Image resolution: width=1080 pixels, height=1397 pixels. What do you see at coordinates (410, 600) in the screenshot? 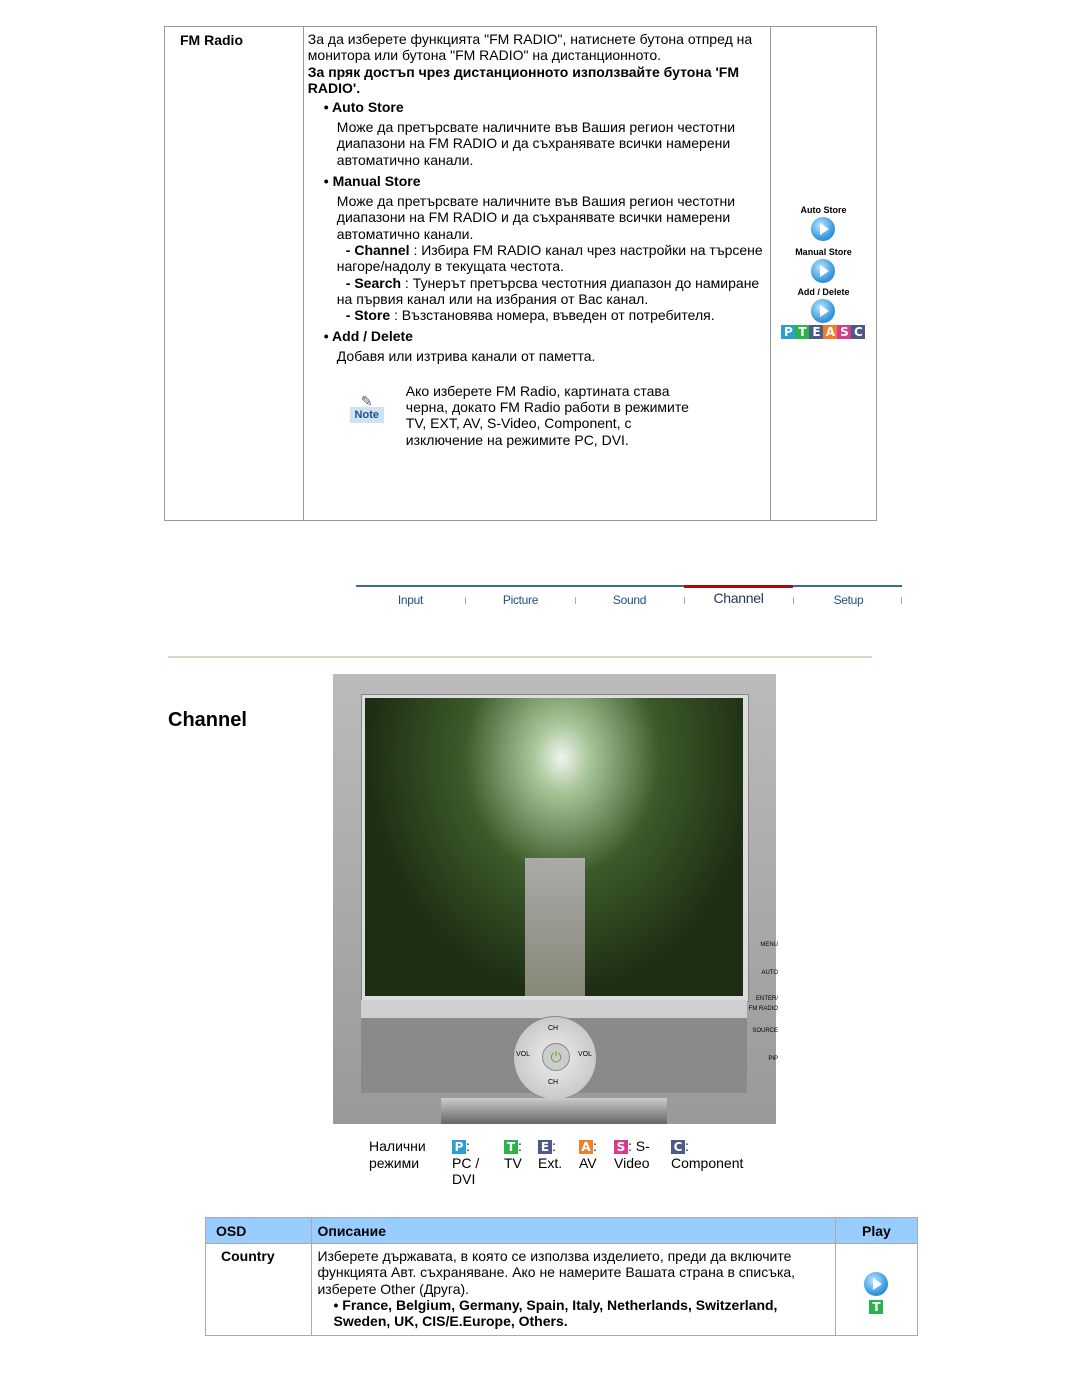
I see `tab-input: Input` at bounding box center [410, 600].